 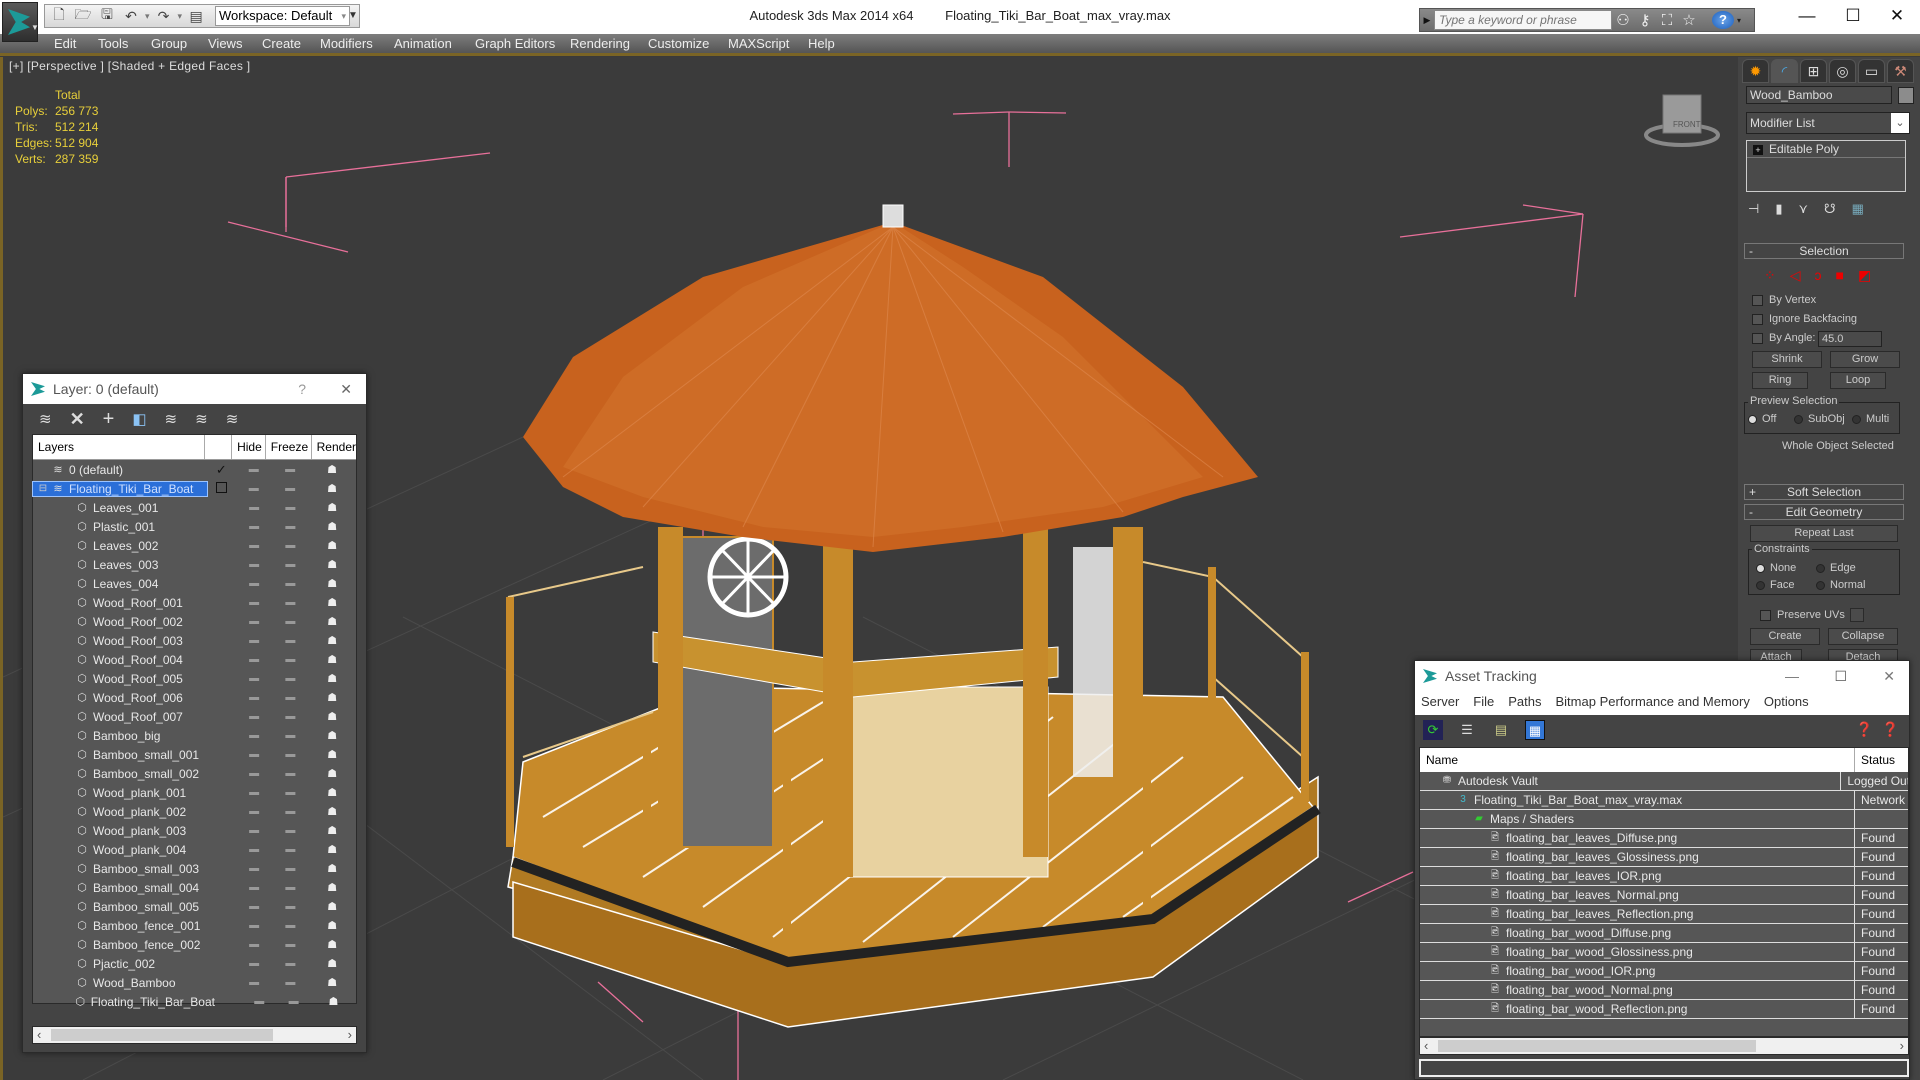 What do you see at coordinates (1804, 319) in the screenshot?
I see `ignore-backfacing-checkbox: Ignore Backfacing` at bounding box center [1804, 319].